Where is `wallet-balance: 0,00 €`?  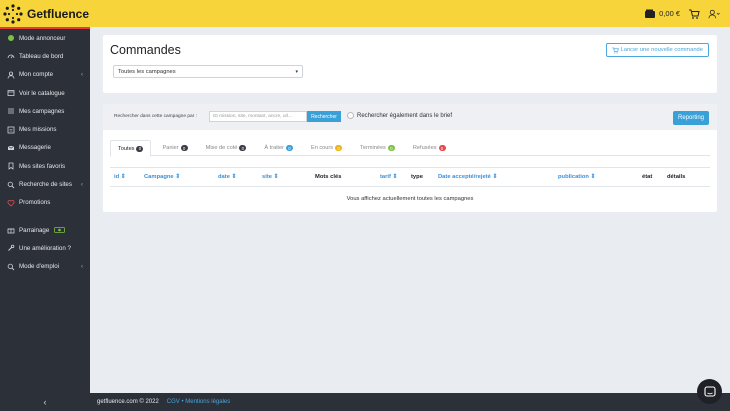
wallet-balance: 0,00 € is located at coordinates (662, 14).